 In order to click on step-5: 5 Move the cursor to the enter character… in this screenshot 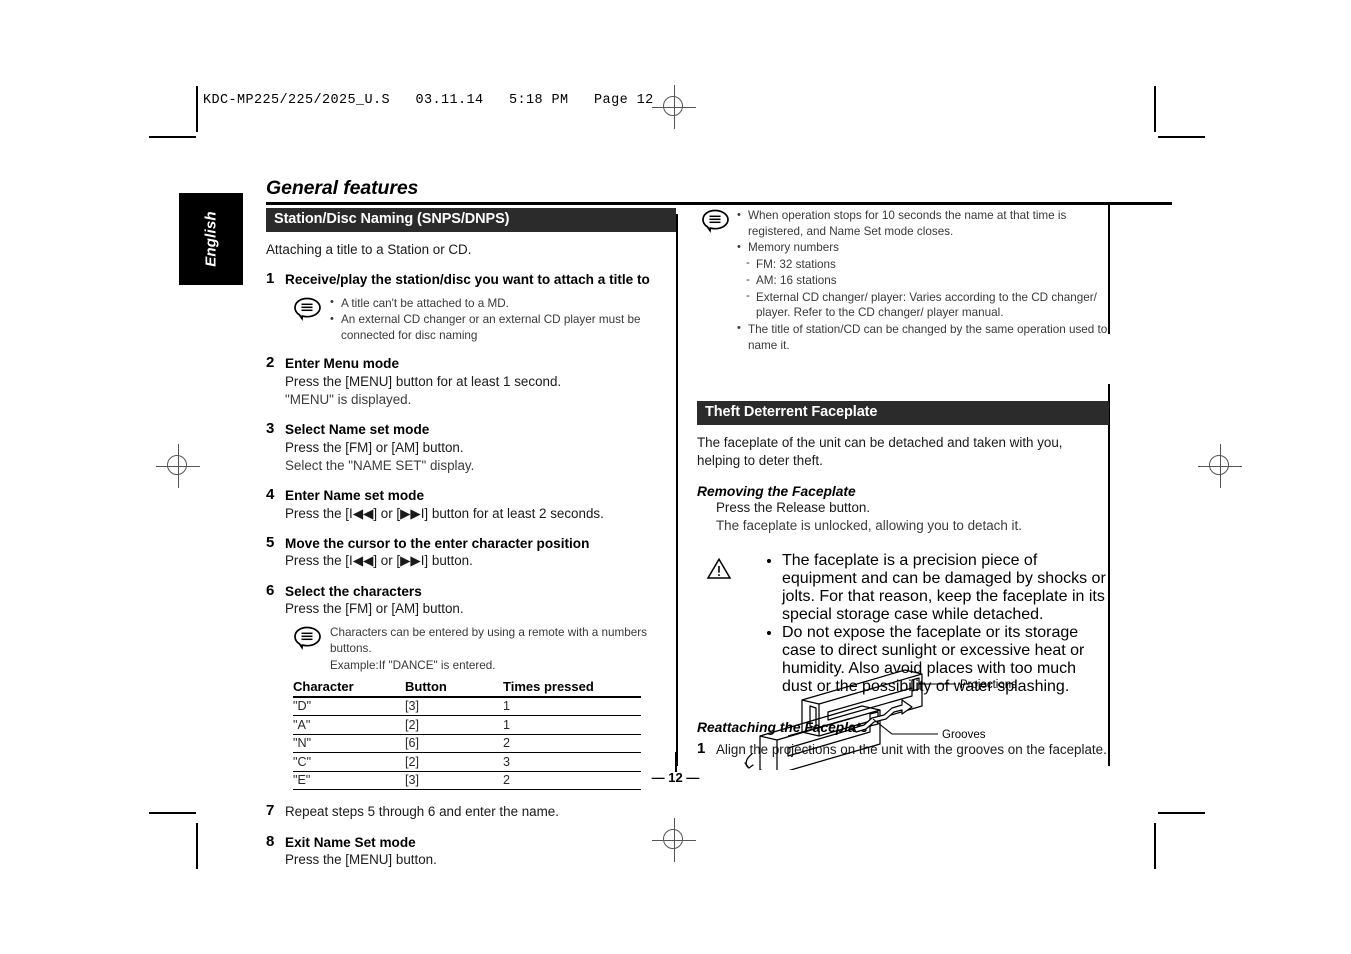, I will do `click(471, 552)`.